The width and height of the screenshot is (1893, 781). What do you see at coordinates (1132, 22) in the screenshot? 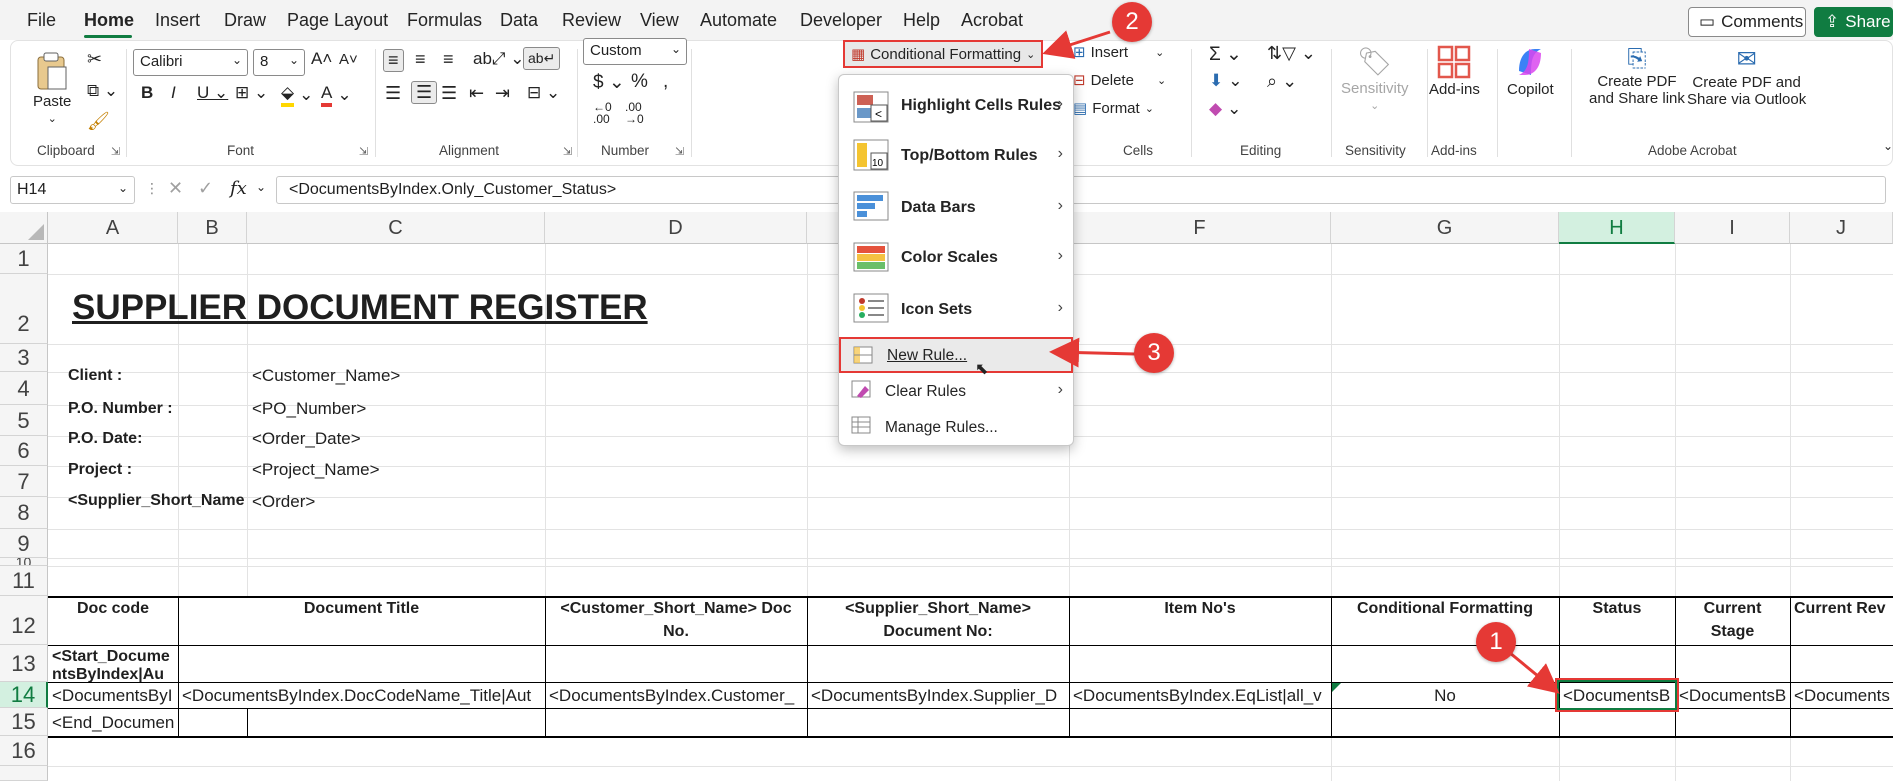
I see `callout-2-badge: 2` at bounding box center [1132, 22].